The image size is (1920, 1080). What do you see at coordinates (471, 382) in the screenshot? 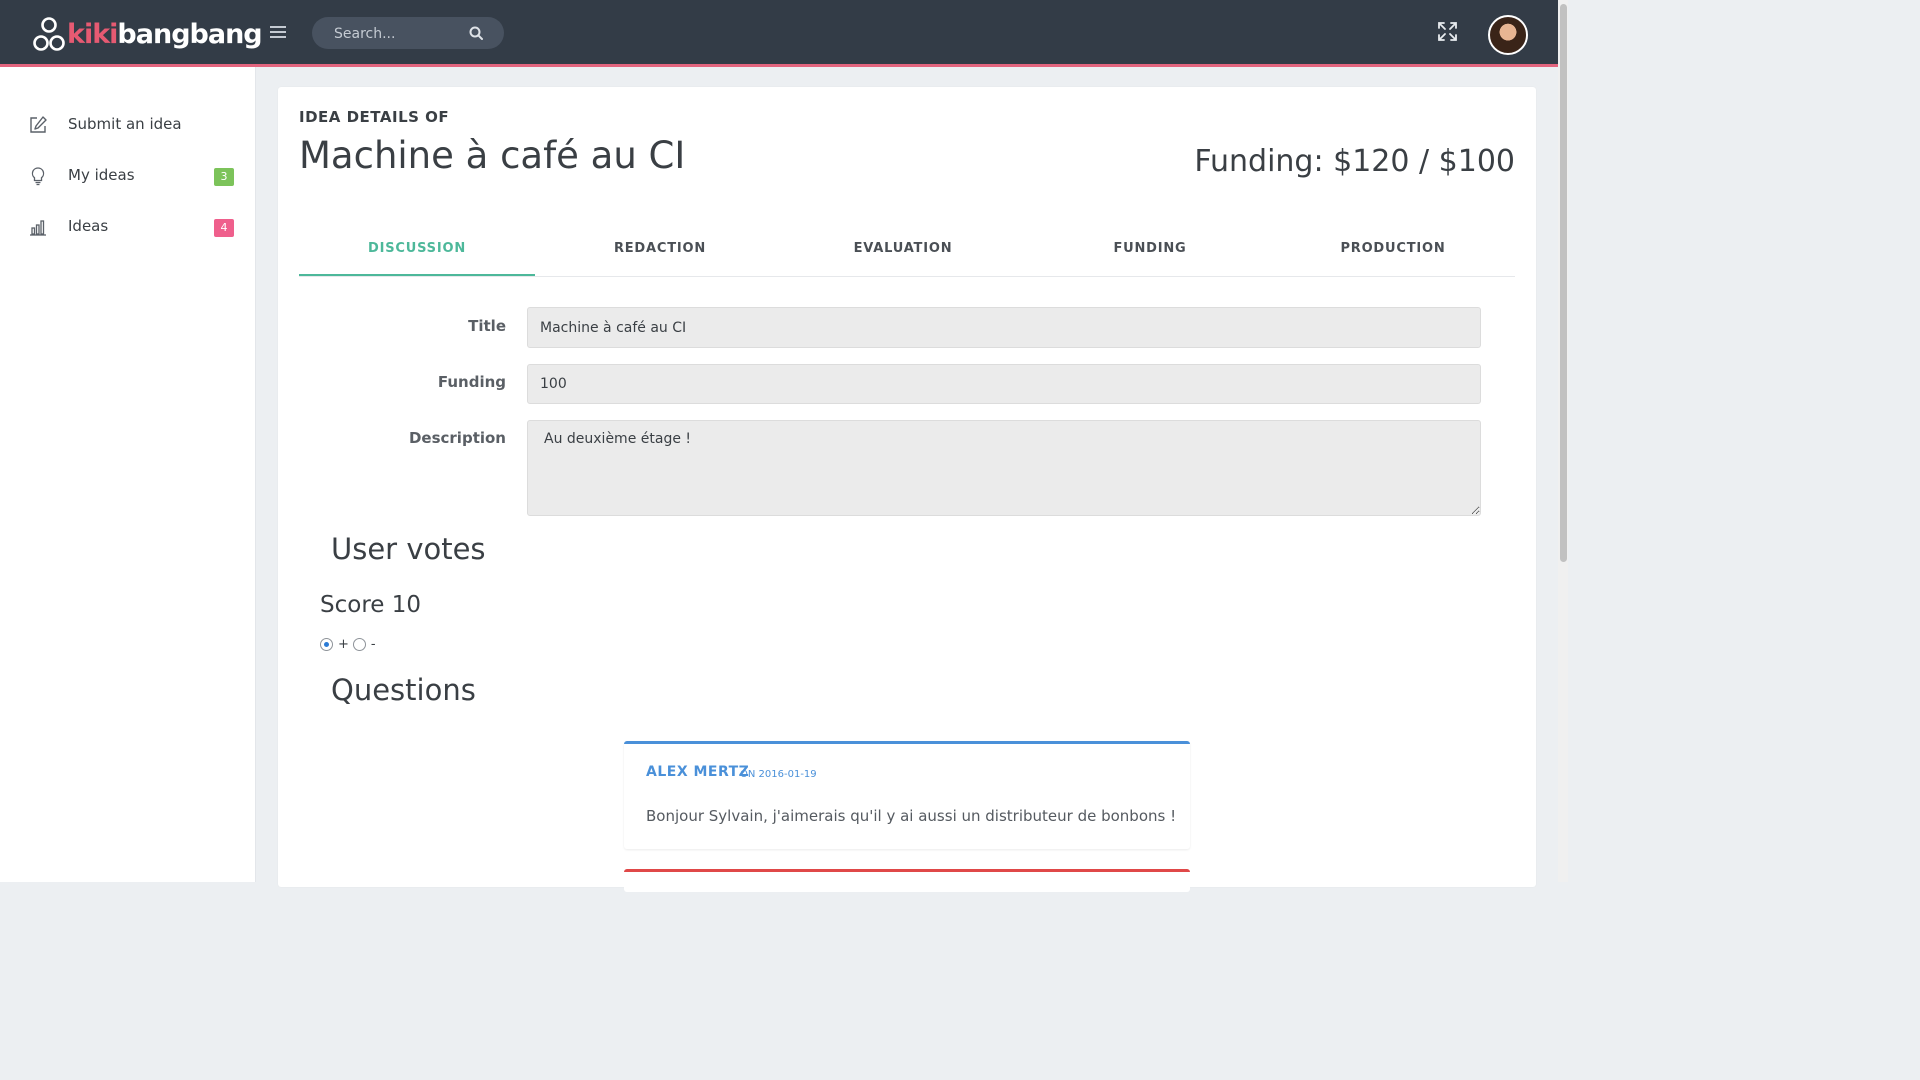
I see `funding-label: Funding` at bounding box center [471, 382].